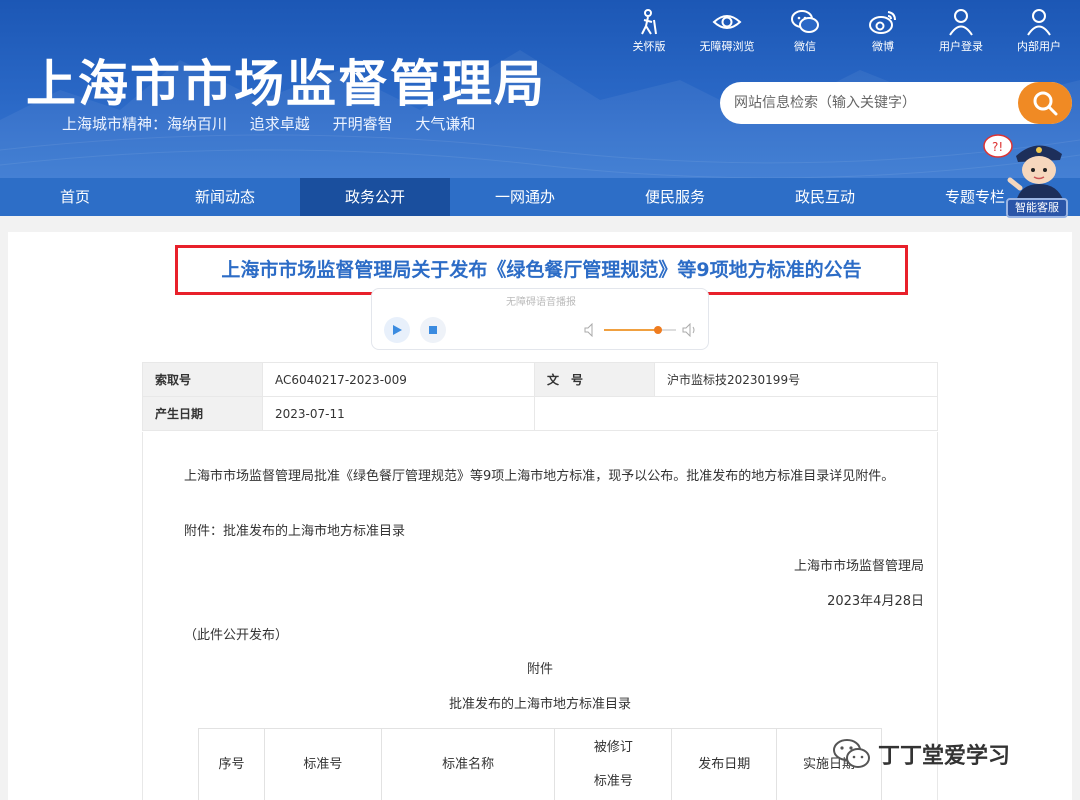 This screenshot has width=1080, height=800. I want to click on table-header: 发布日期, so click(724, 764).